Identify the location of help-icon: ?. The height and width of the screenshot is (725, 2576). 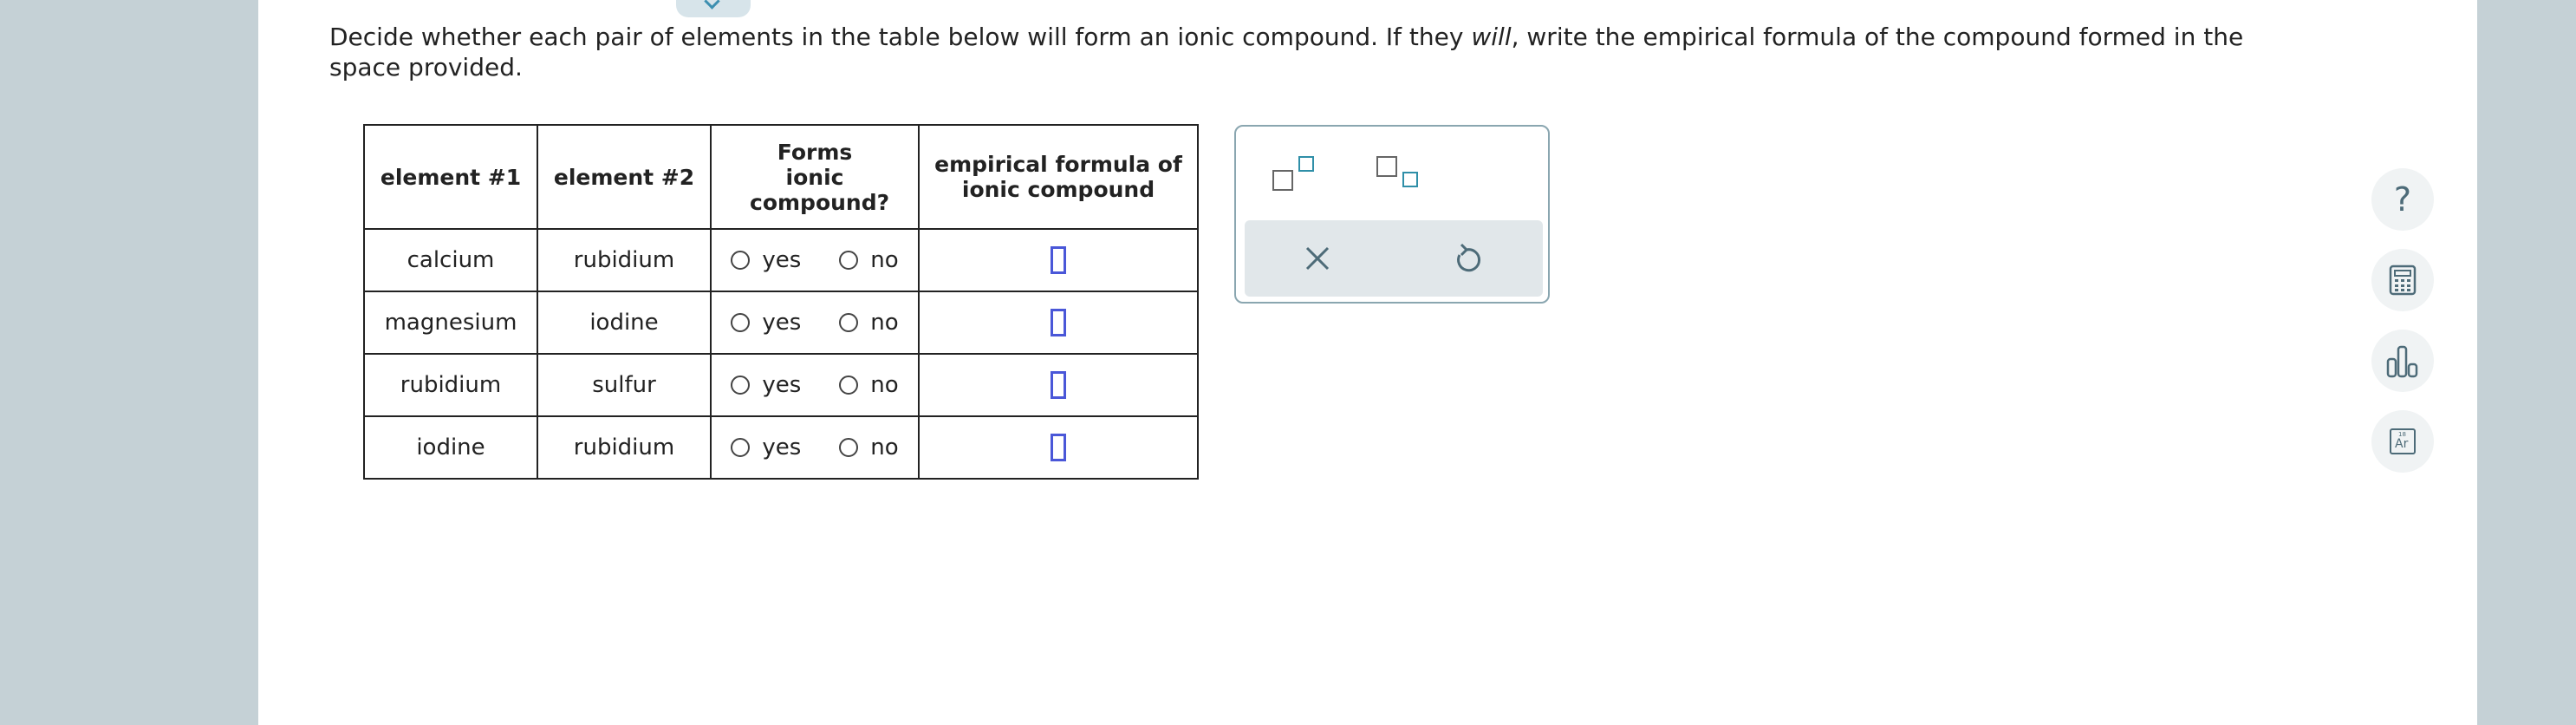
(2402, 199).